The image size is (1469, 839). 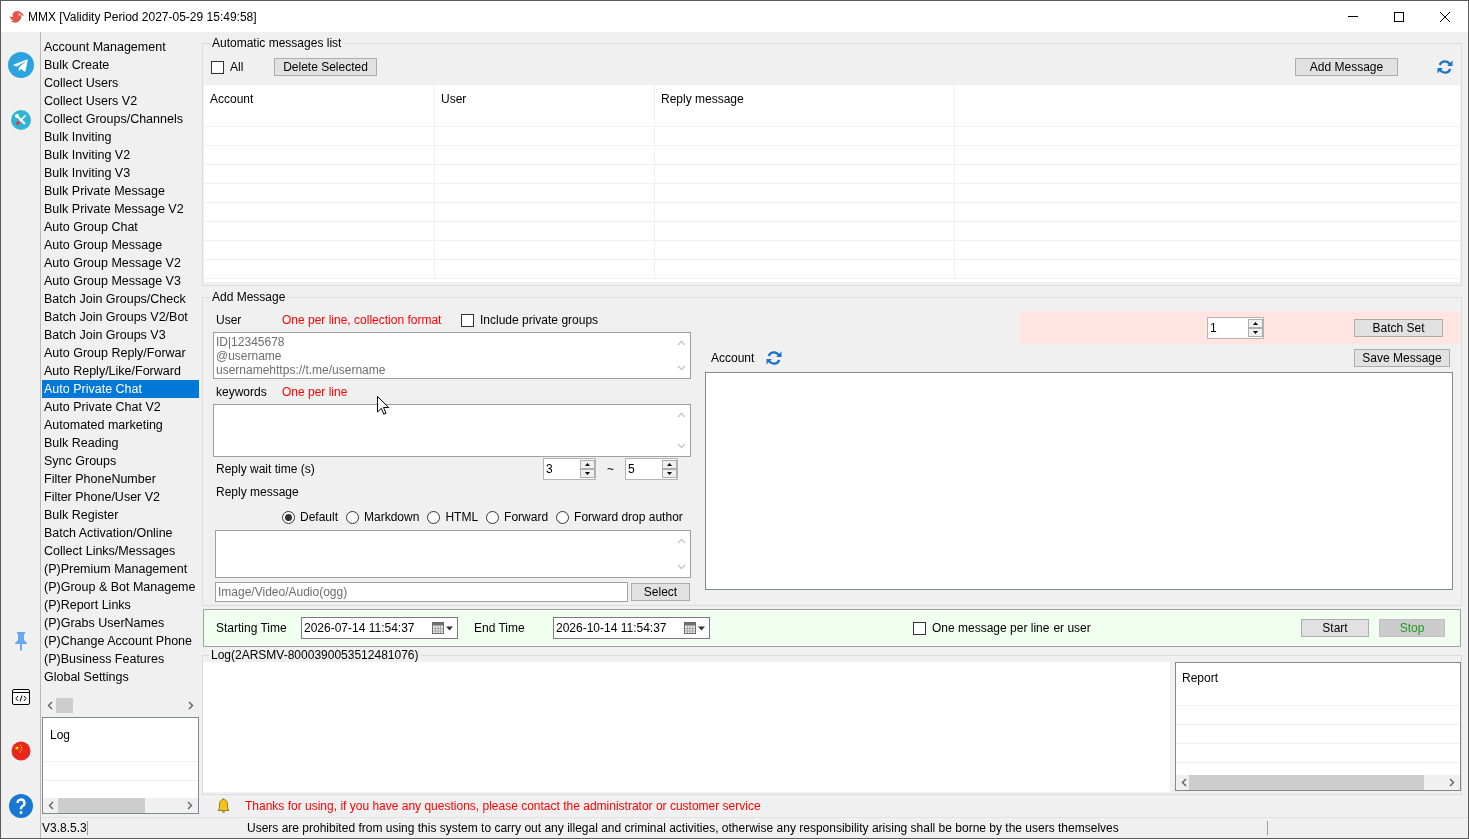 I want to click on sidebar-item: Auto Reply/Like/Forward, so click(x=120, y=371).